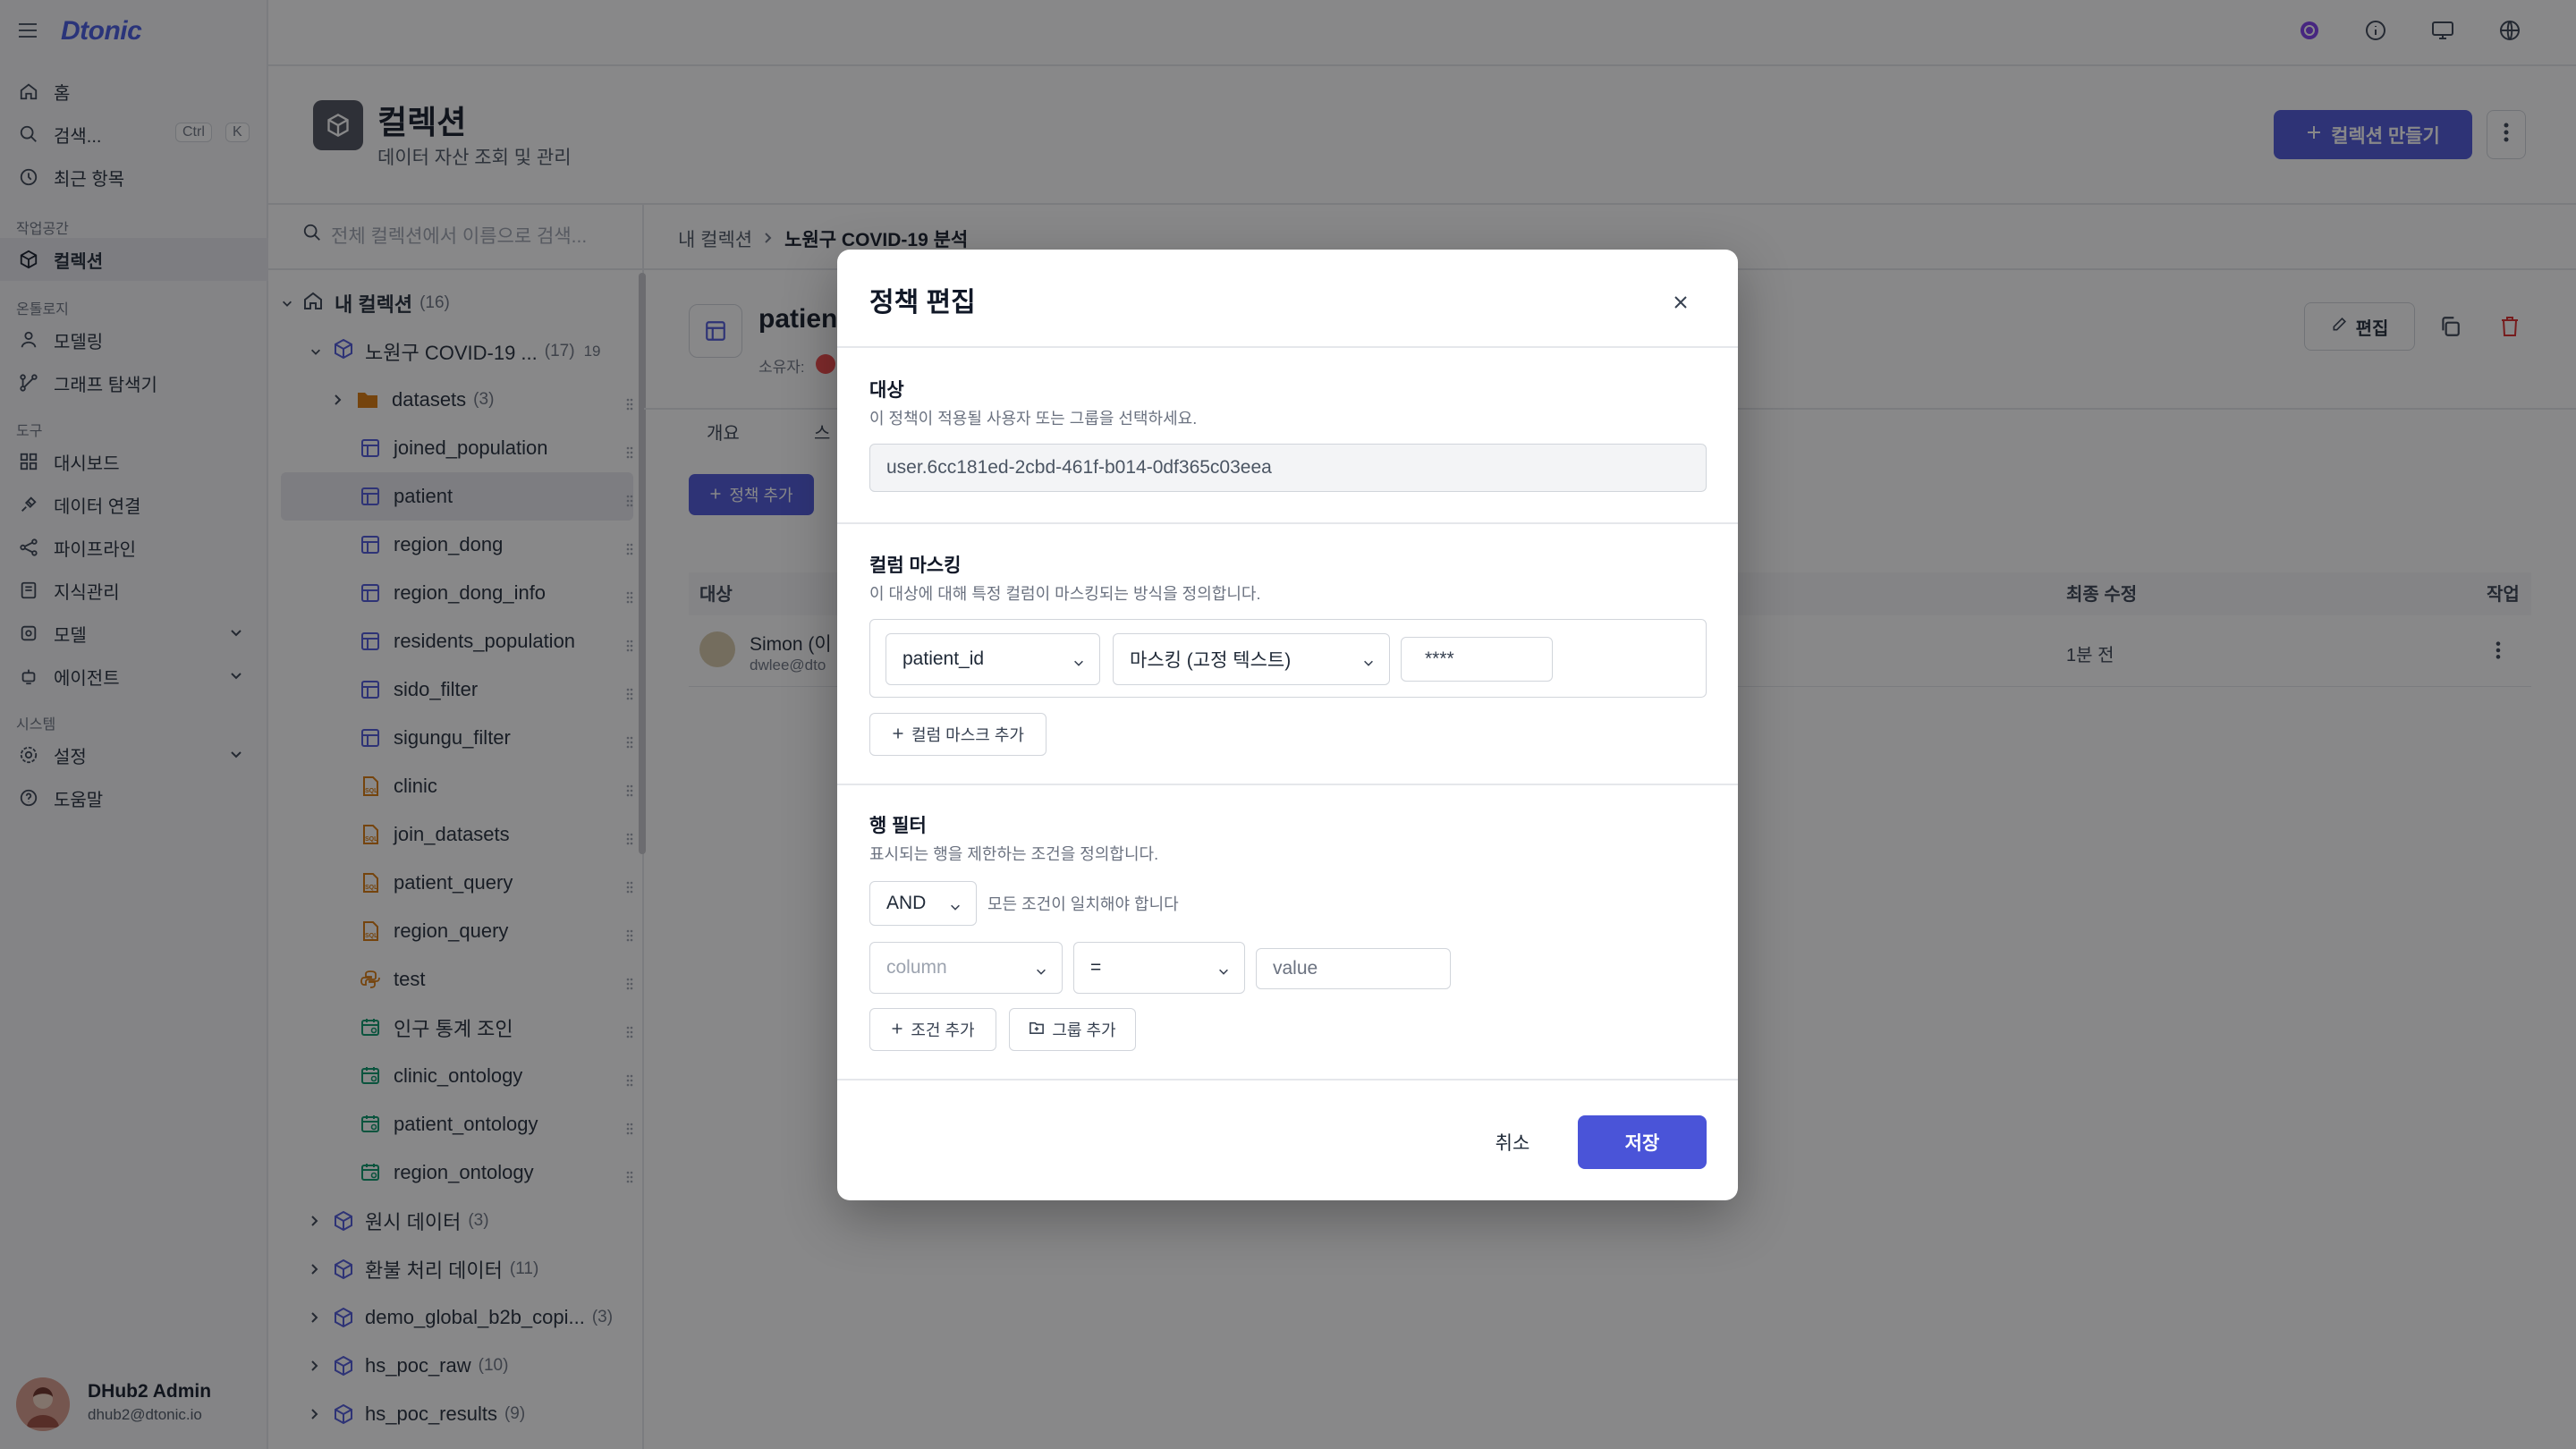  Describe the element at coordinates (1159, 968) in the screenshot. I see `condition-operator-select: =` at that location.